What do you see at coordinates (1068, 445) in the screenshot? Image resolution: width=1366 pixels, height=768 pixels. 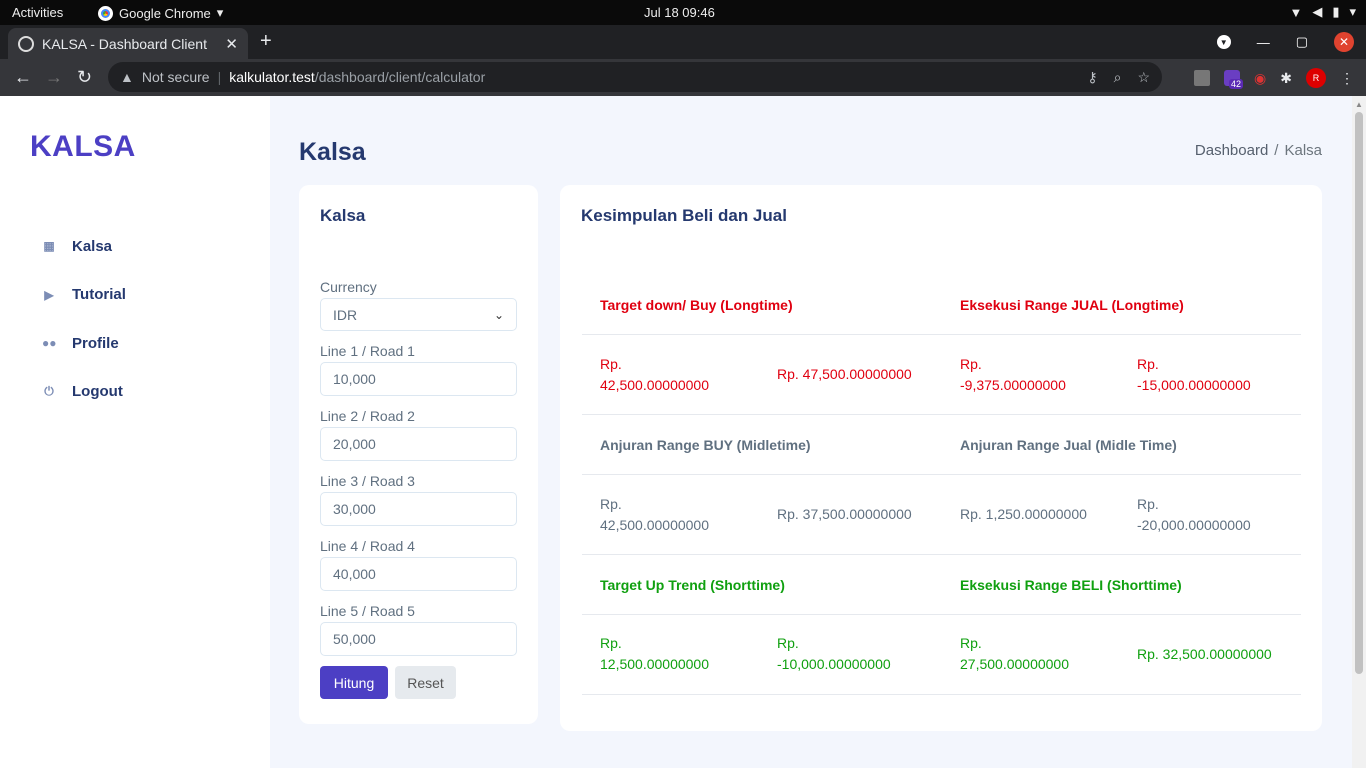 I see `header-cell-right: Anjuran Range Jual (Midle Time)` at bounding box center [1068, 445].